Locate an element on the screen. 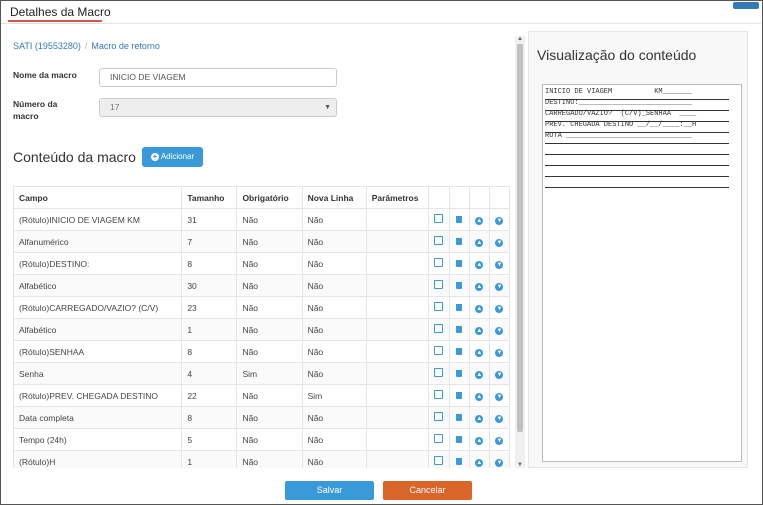  breadcrumb-item-sati: SATI (19553280) is located at coordinates (47, 46).